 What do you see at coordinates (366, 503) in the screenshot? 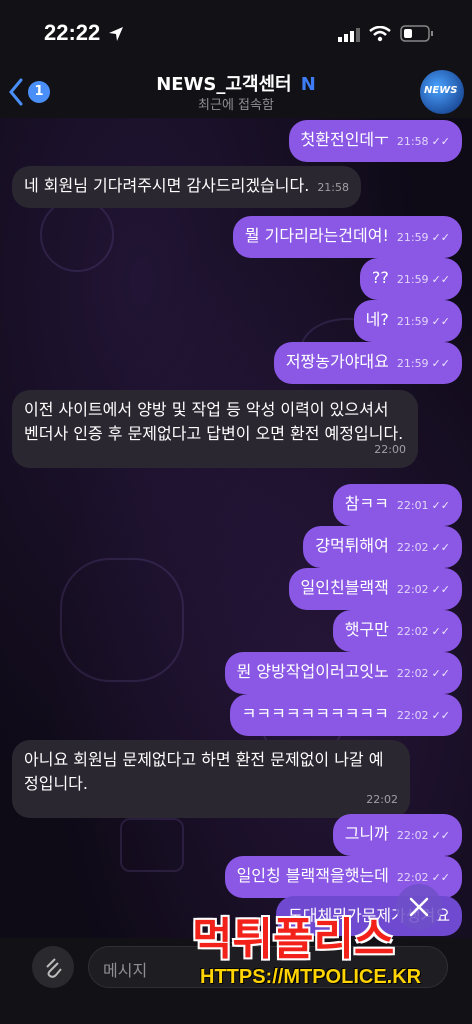
I see `message-text: 참ㅋㅋ` at bounding box center [366, 503].